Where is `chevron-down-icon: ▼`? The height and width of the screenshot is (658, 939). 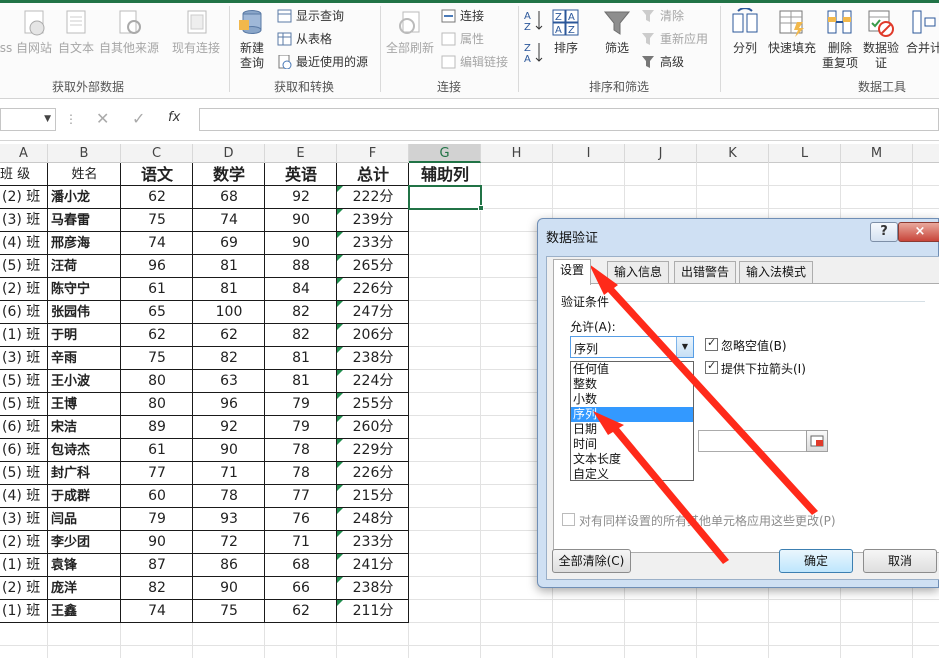 chevron-down-icon: ▼ is located at coordinates (684, 347).